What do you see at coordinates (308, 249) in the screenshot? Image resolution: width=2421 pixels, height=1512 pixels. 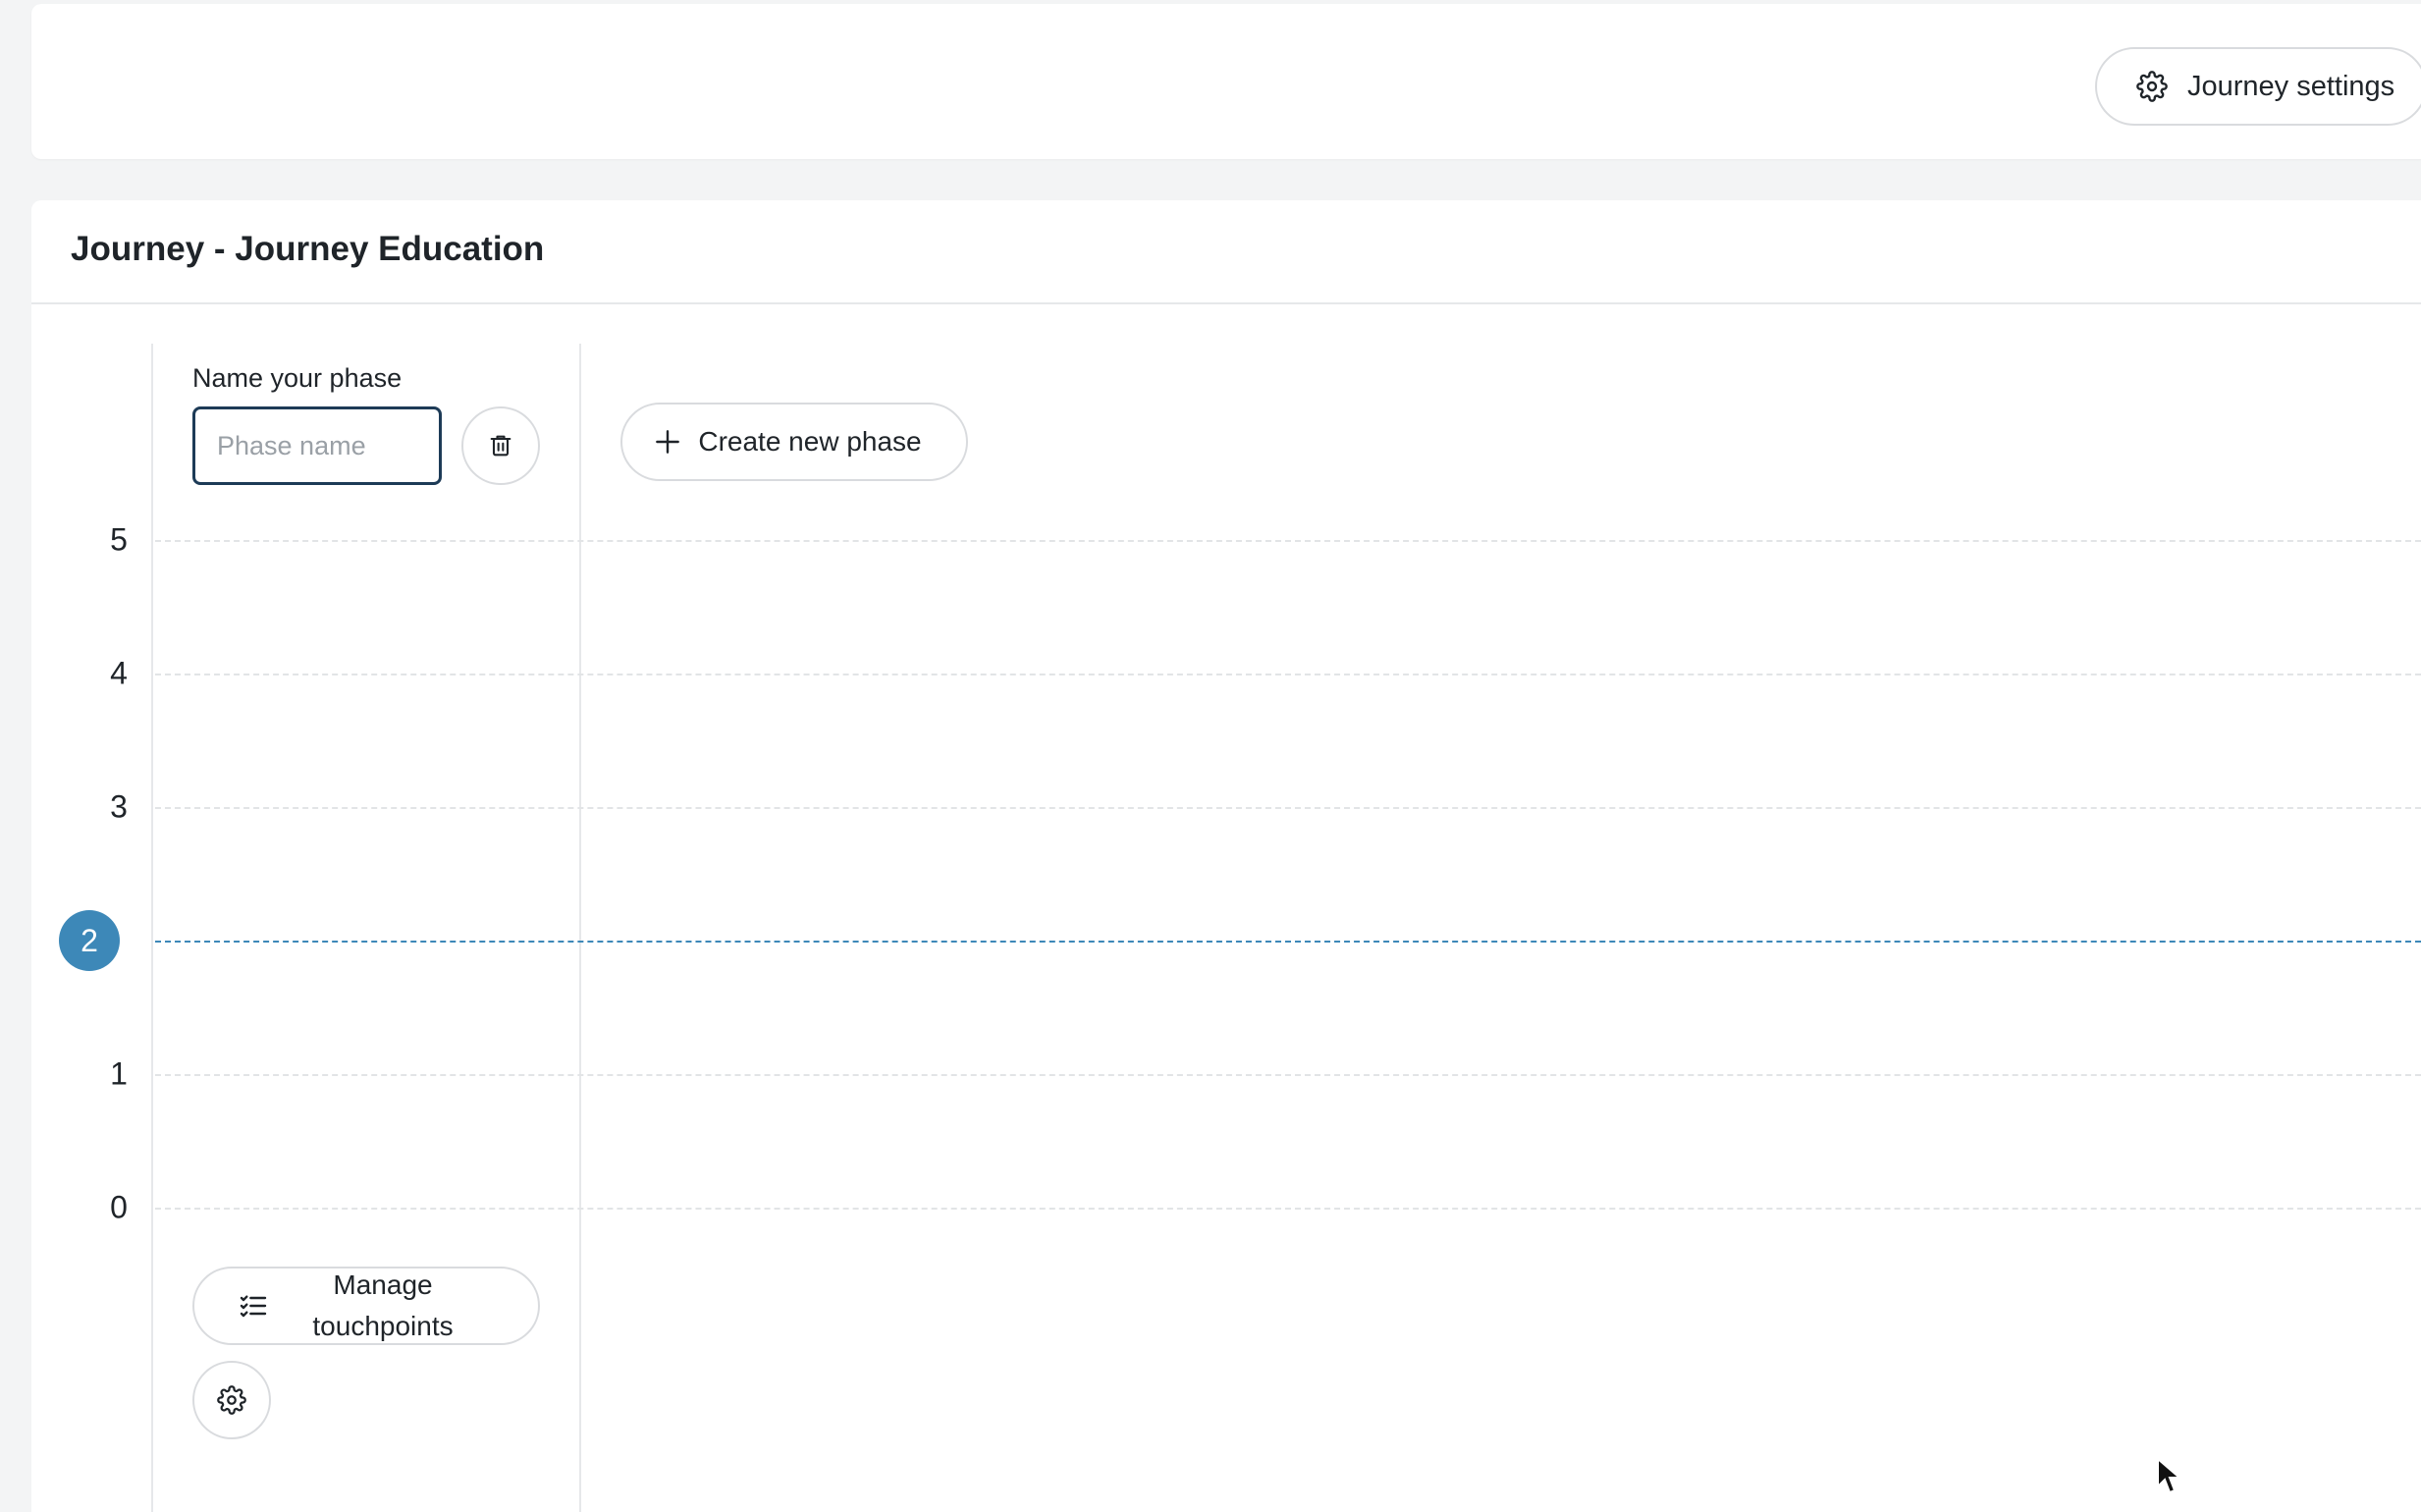 I see `page-title: Journey - Journey Education` at bounding box center [308, 249].